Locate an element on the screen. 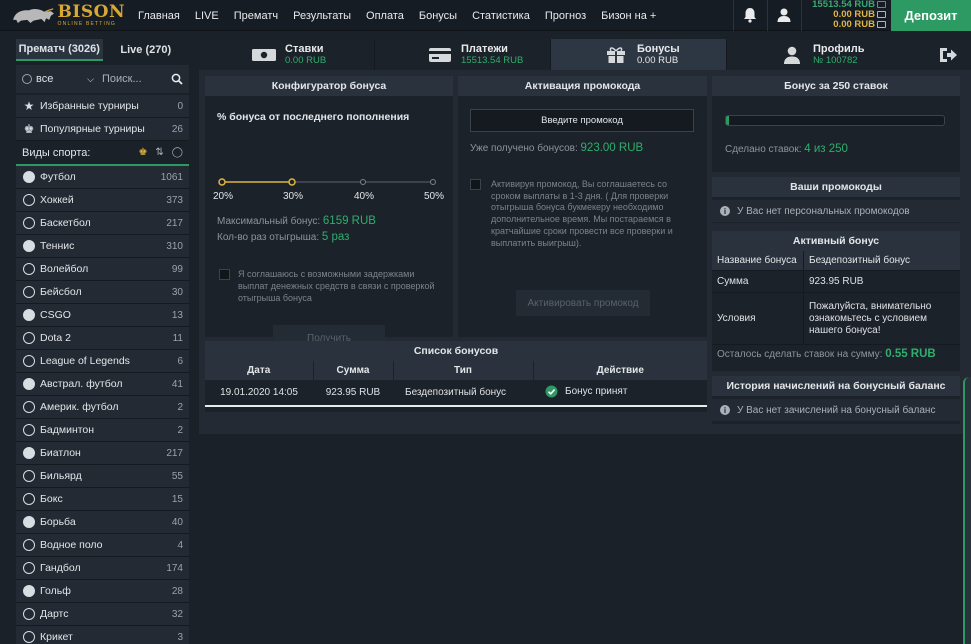 Image resolution: width=971 pixels, height=644 pixels. slider-step-selected is located at coordinates (292, 182).